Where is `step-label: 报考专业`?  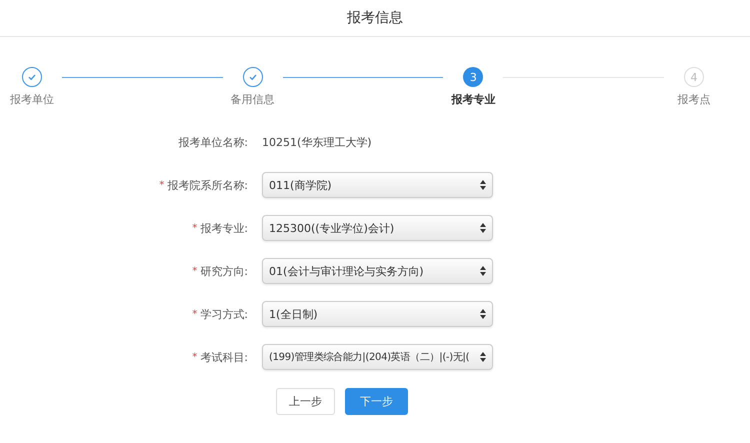
step-label: 报考专业 is located at coordinates (473, 99).